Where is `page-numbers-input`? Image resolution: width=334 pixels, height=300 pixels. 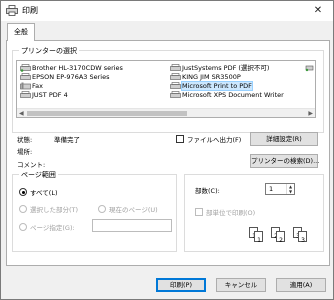
page-numbers-input is located at coordinates (132, 225).